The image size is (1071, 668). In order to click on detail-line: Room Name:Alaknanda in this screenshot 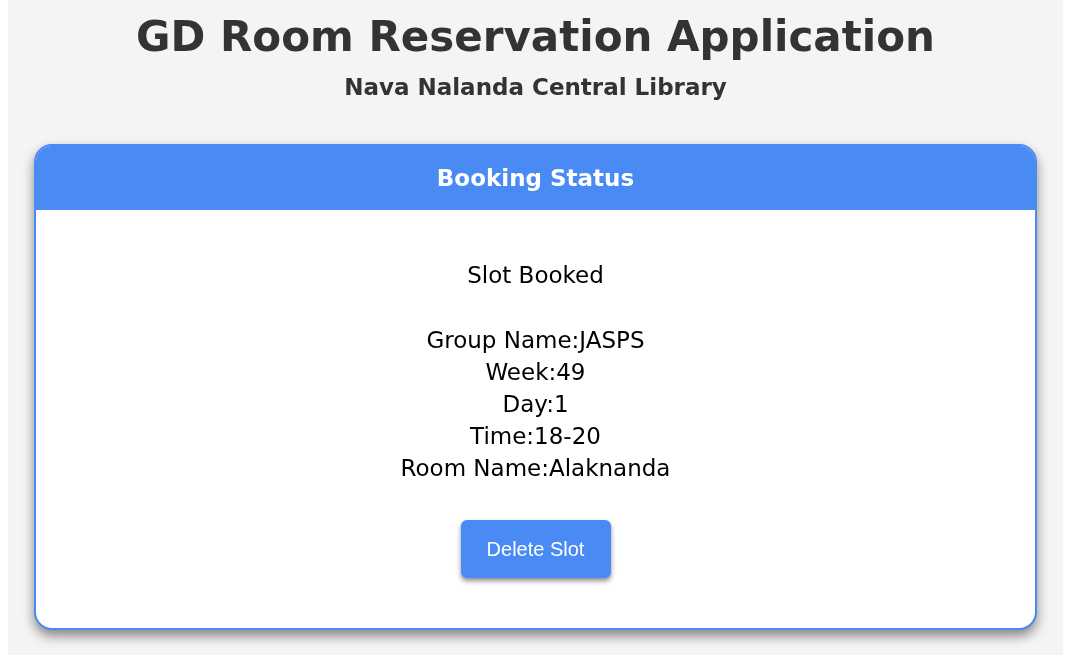, I will do `click(535, 468)`.